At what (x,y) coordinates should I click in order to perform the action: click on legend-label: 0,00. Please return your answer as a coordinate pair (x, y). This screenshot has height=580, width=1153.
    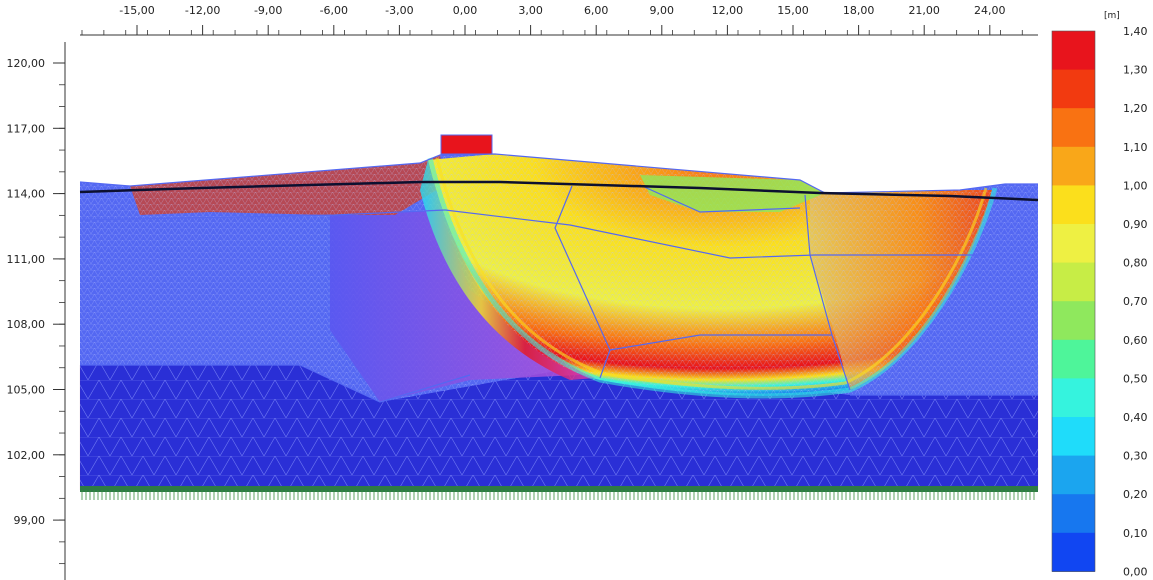
    Looking at the image, I should click on (1135, 571).